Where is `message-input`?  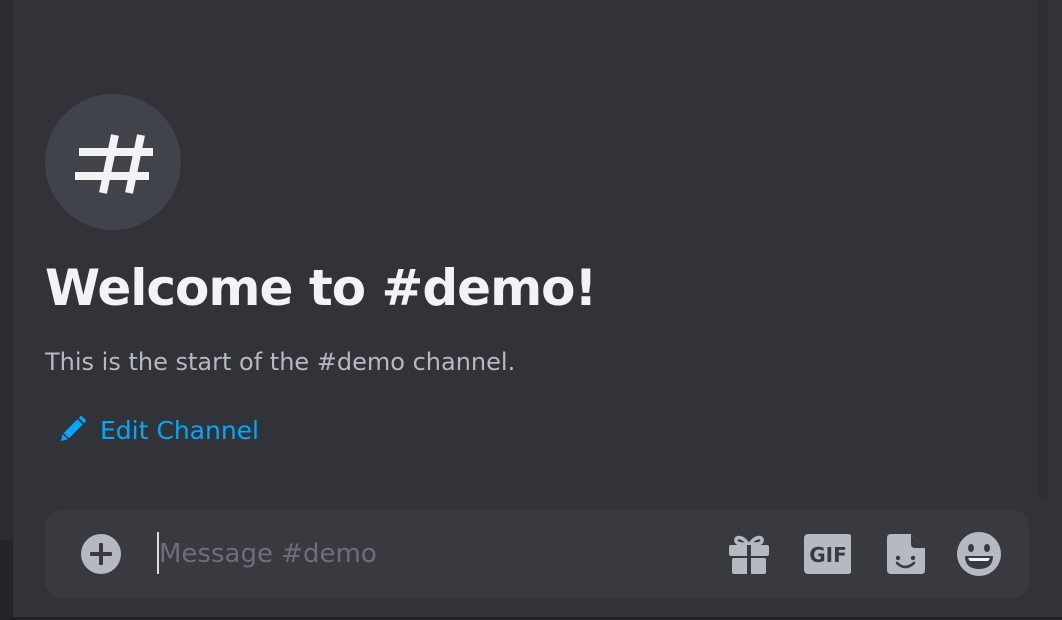 message-input is located at coordinates (434, 554).